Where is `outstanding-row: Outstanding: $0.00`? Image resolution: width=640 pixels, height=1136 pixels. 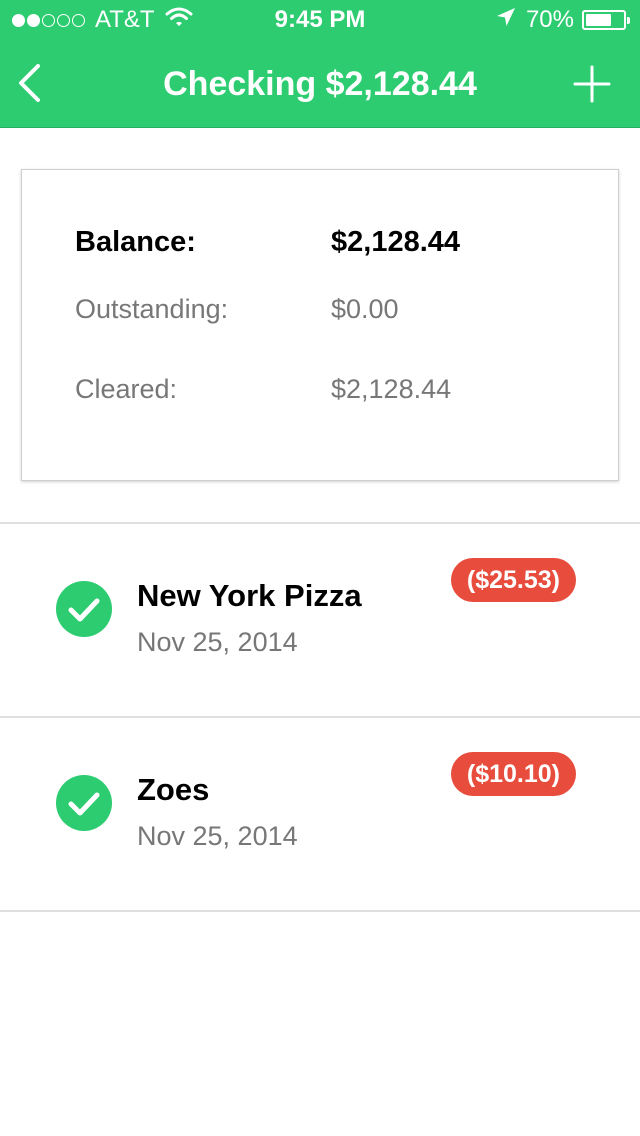
outstanding-row: Outstanding: $0.00 is located at coordinates (335, 309).